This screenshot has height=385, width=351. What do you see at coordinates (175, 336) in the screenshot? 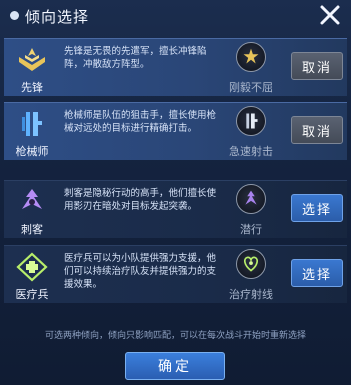
I see `footer-note: 可选两种倾向，倾向只影响匹配，可以在每次战斗开始时重新选择` at bounding box center [175, 336].